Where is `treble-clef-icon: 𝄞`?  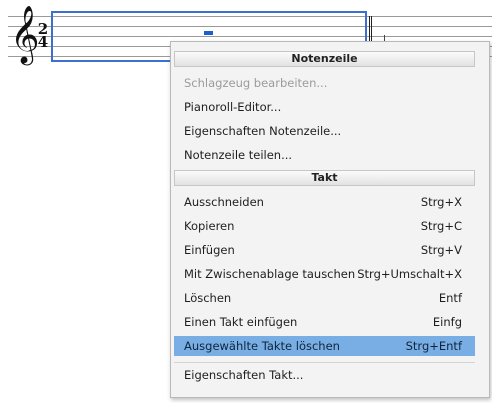
treble-clef-icon: 𝄞 is located at coordinates (25, 34).